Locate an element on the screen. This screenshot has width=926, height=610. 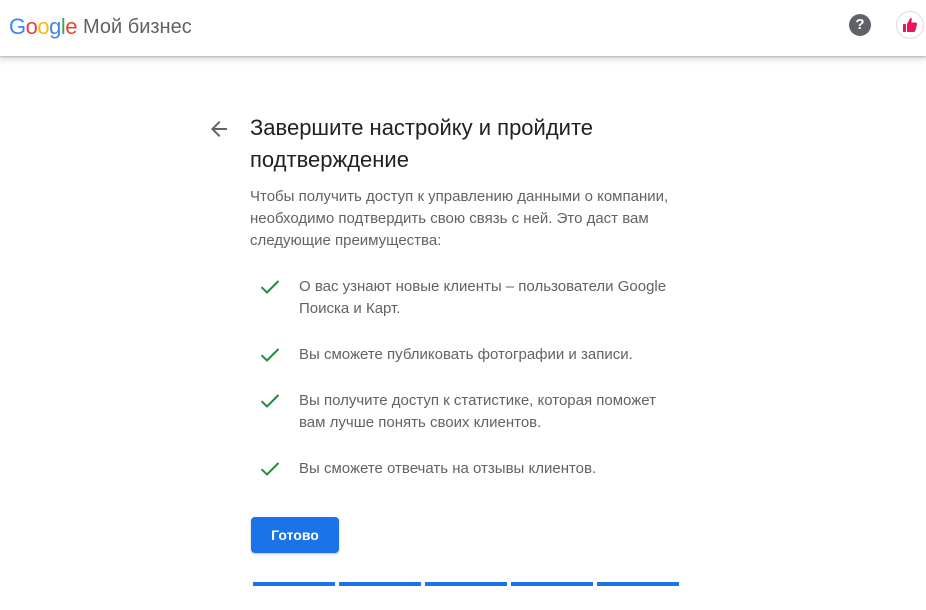
back-button is located at coordinates (219, 129).